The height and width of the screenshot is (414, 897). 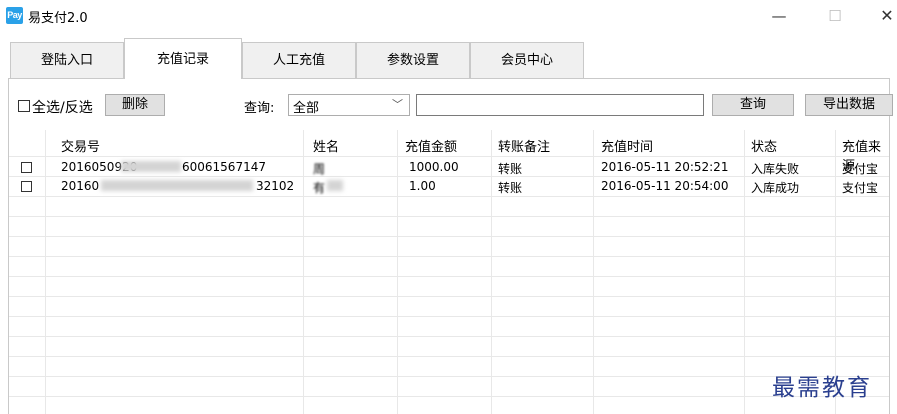 What do you see at coordinates (306, 108) in the screenshot?
I see `filter-select-value: 全部` at bounding box center [306, 108].